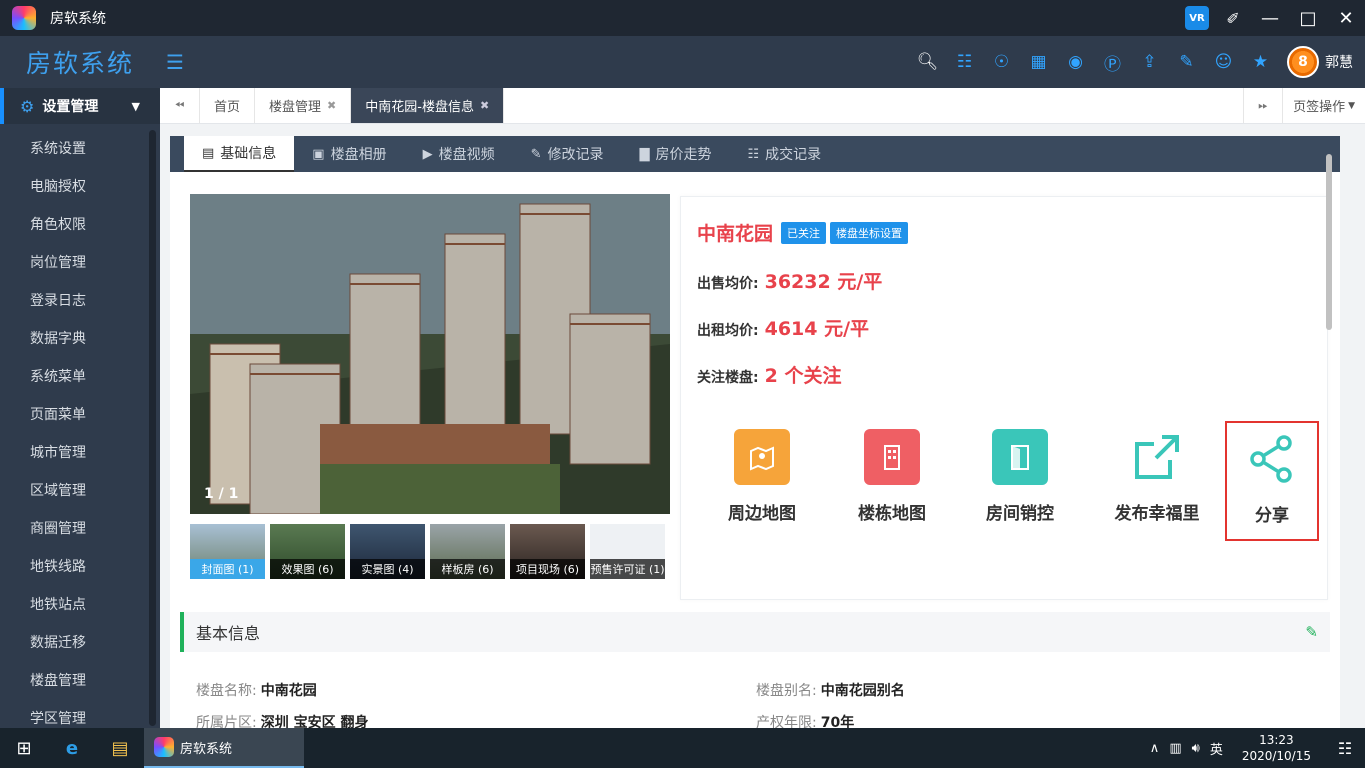  What do you see at coordinates (964, 62) in the screenshot?
I see `phone-icon: ☷` at bounding box center [964, 62].